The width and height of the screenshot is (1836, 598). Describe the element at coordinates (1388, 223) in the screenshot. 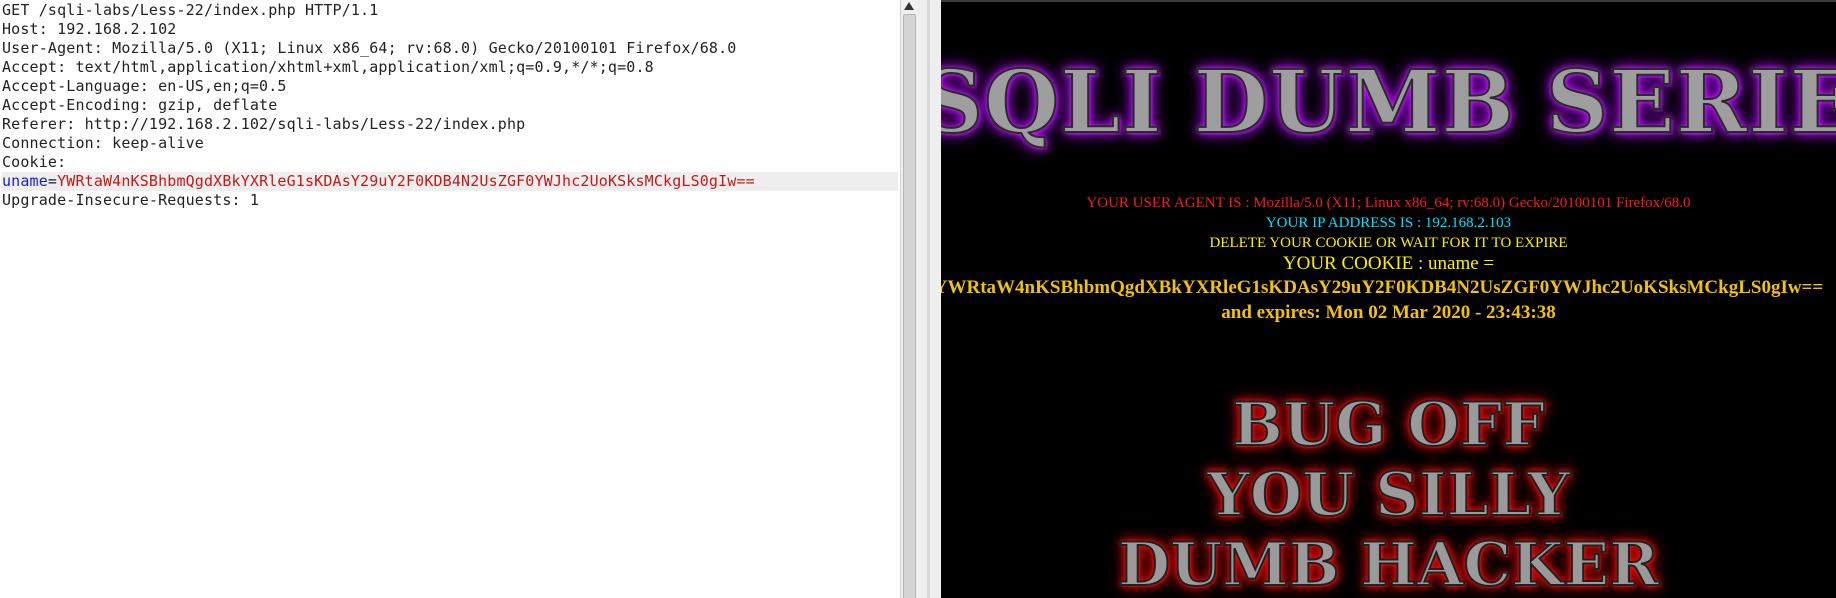

I see `ip-address-info: YOUR IP ADDRESS IS : 192.168.2.103` at that location.